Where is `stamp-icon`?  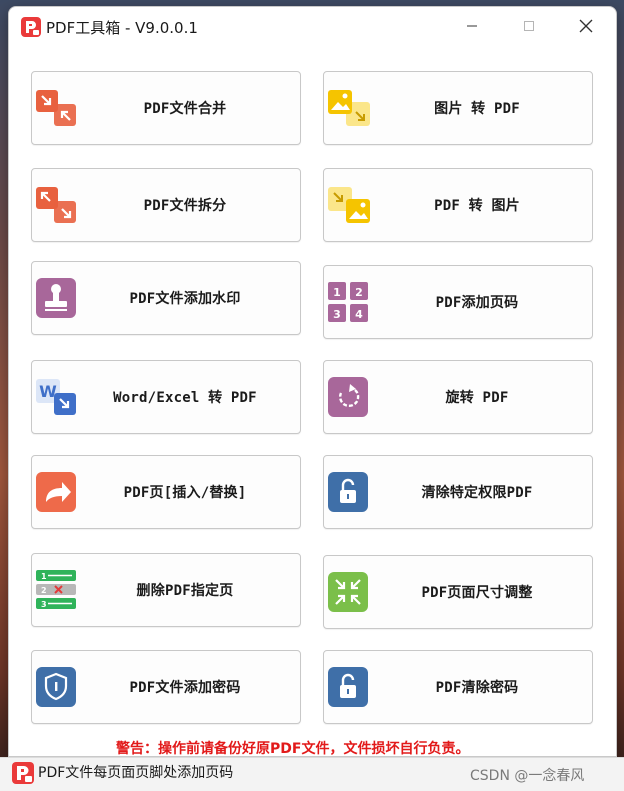 stamp-icon is located at coordinates (56, 298).